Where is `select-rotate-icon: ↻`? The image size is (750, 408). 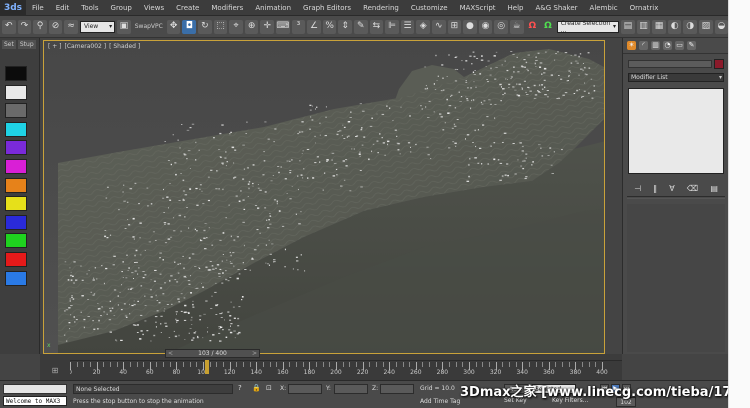 select-rotate-icon: ↻ is located at coordinates (205, 26).